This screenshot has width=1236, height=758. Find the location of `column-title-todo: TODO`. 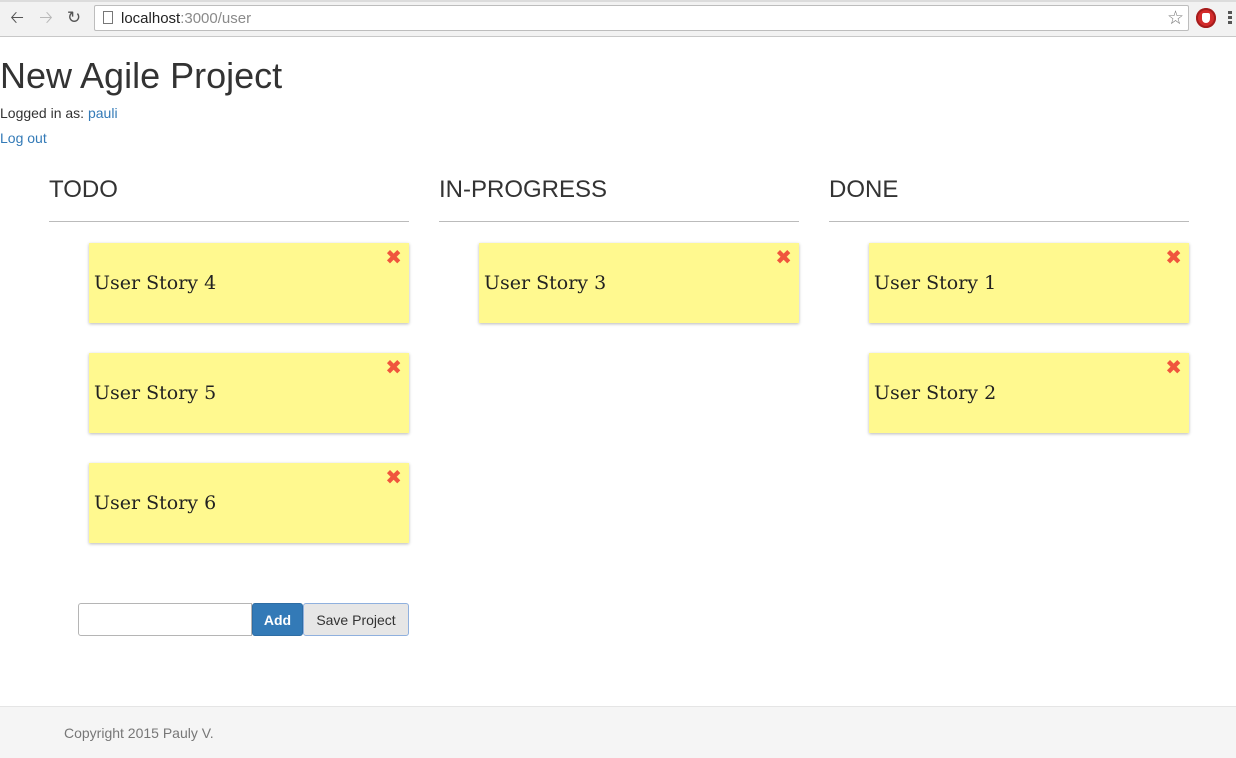

column-title-todo: TODO is located at coordinates (229, 198).